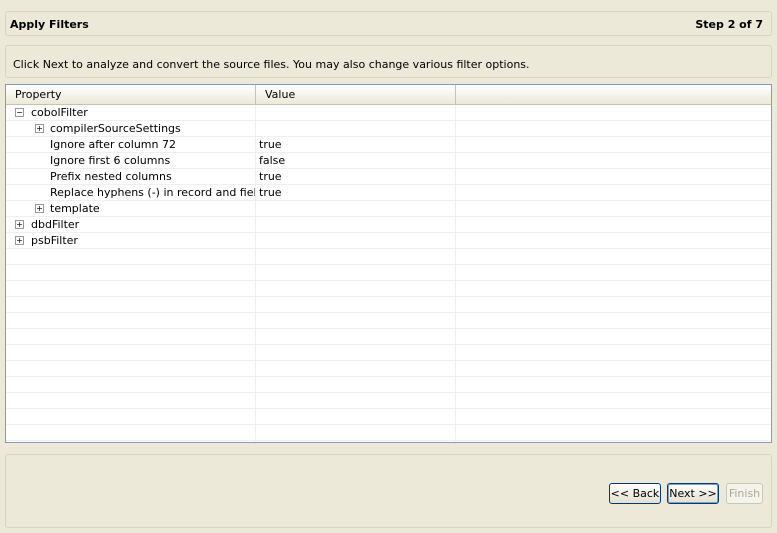 Image resolution: width=777 pixels, height=533 pixels. What do you see at coordinates (356, 160) in the screenshot?
I see `property-value: false` at bounding box center [356, 160].